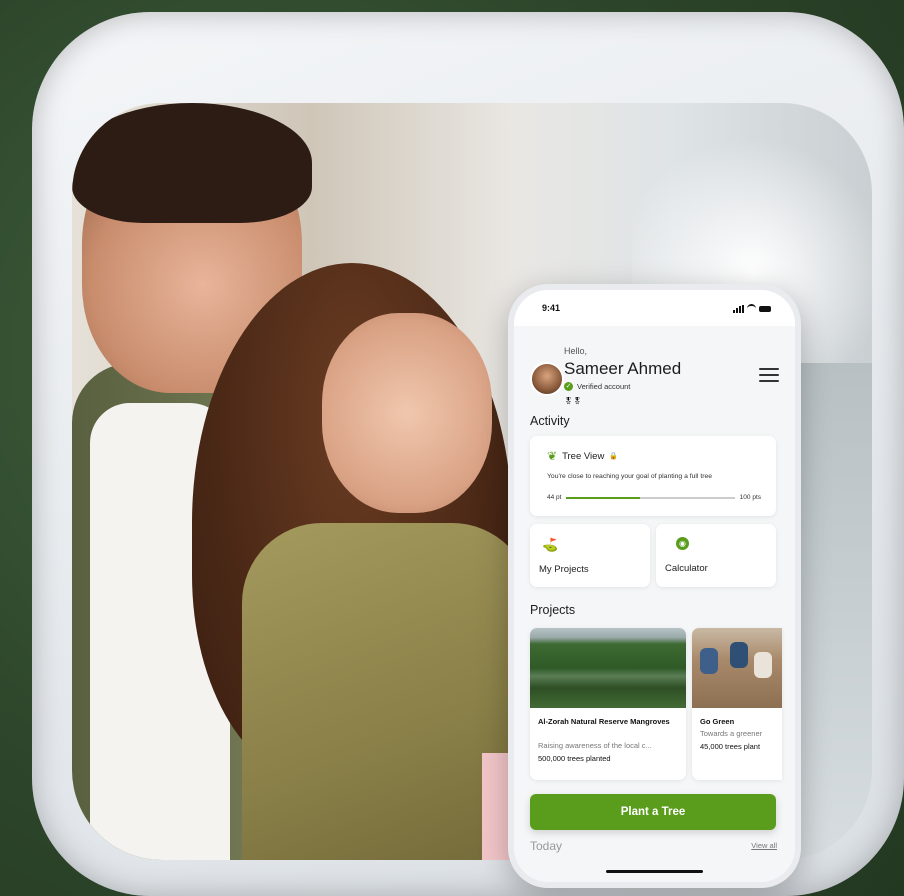  I want to click on my-projects-button: ⛳ My Projects, so click(590, 555).